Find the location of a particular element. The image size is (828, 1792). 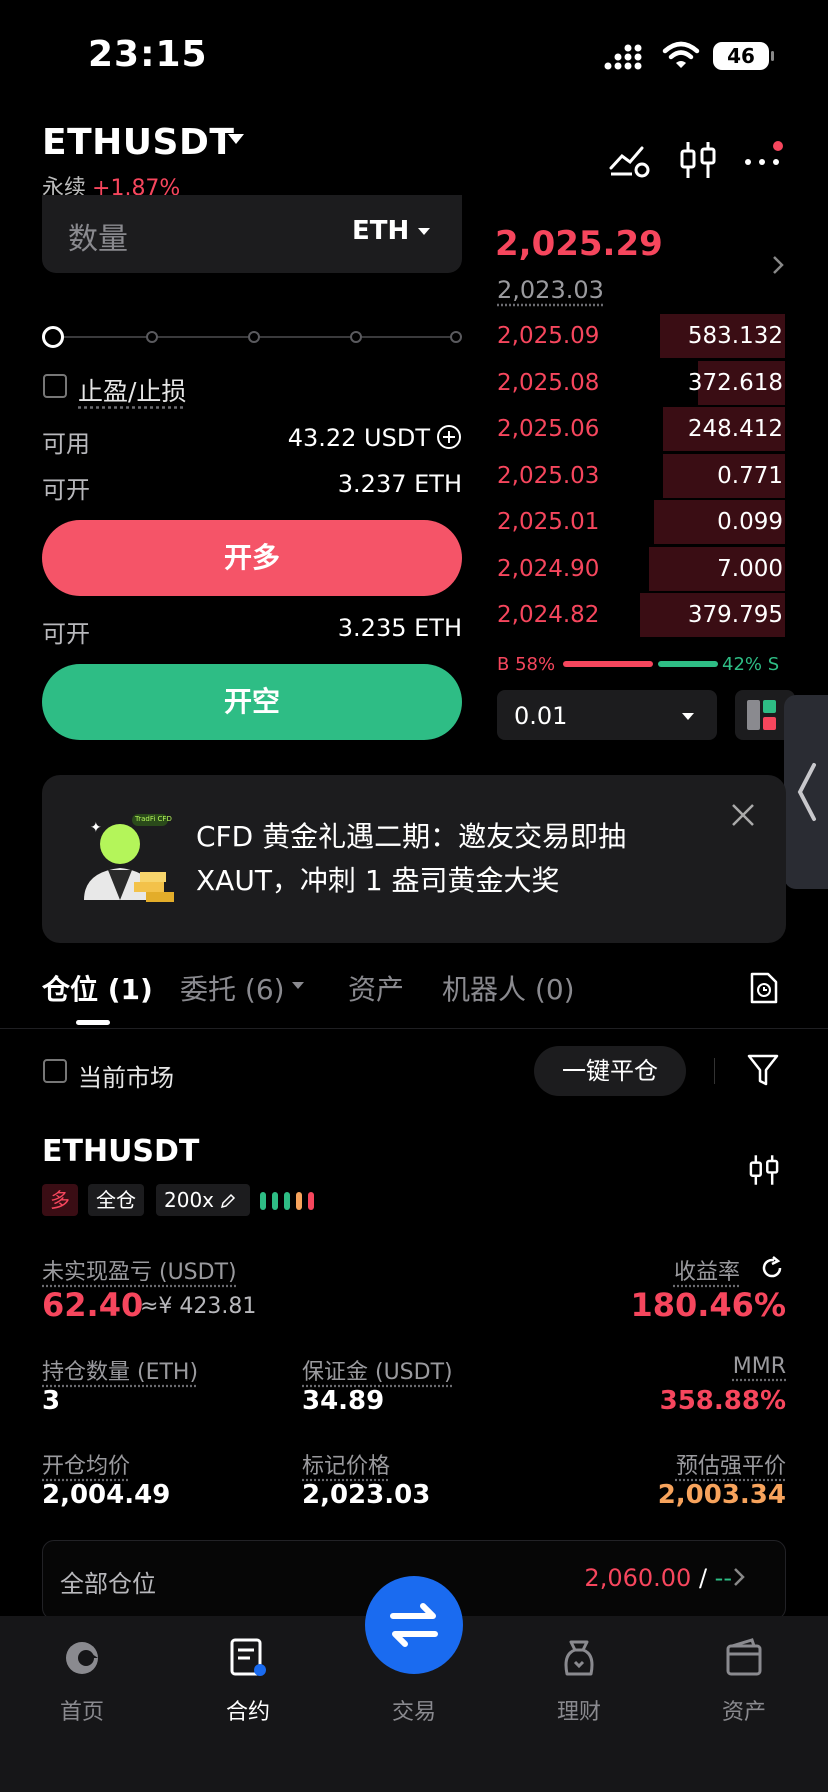

mark-price-value: 2,023.03 is located at coordinates (366, 1495).